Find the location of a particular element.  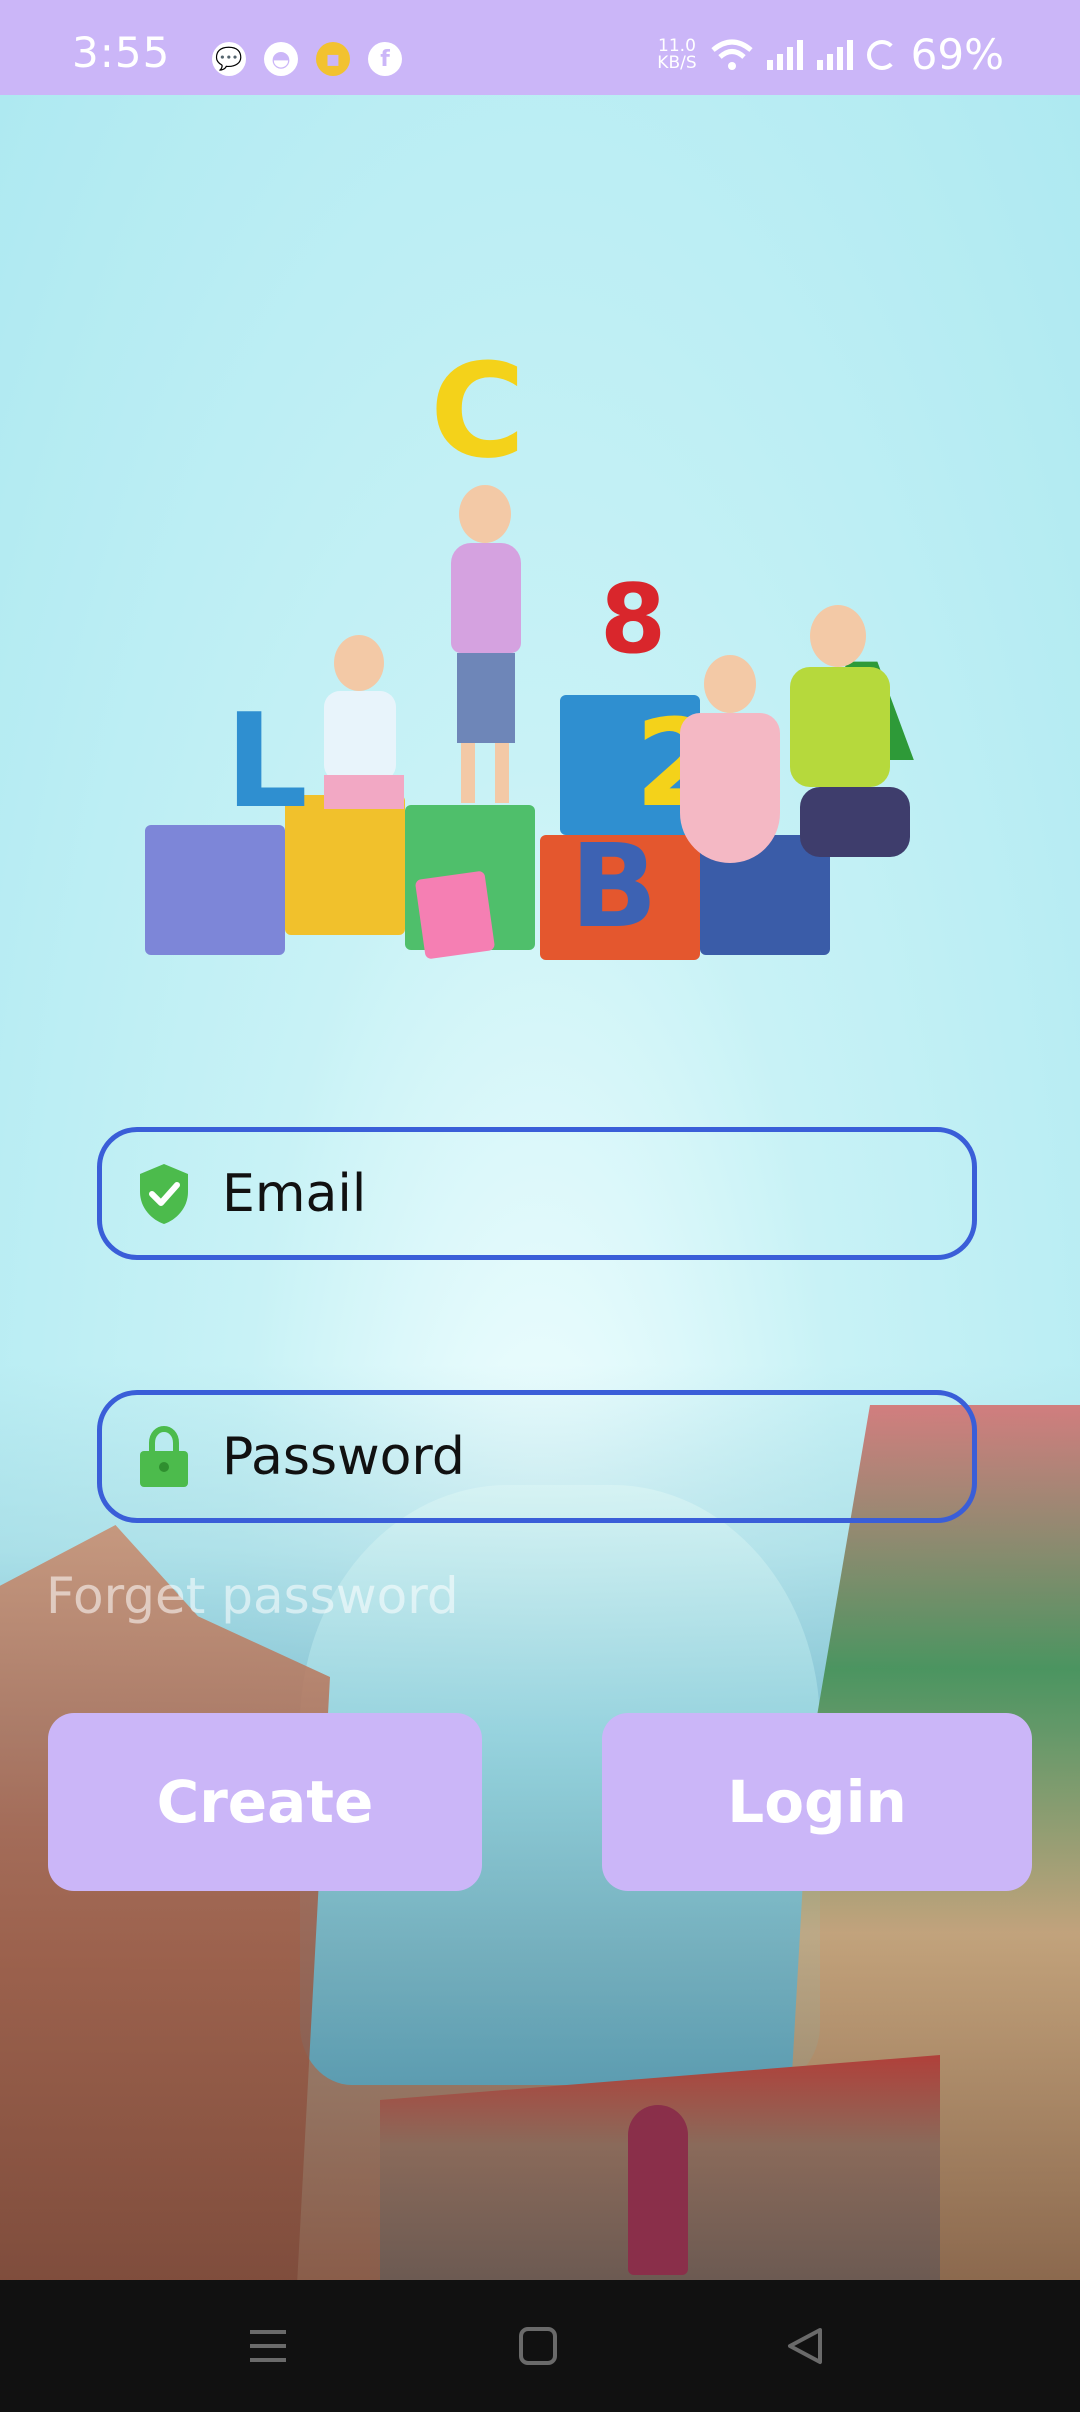

person-figure is located at coordinates (658, 2190).